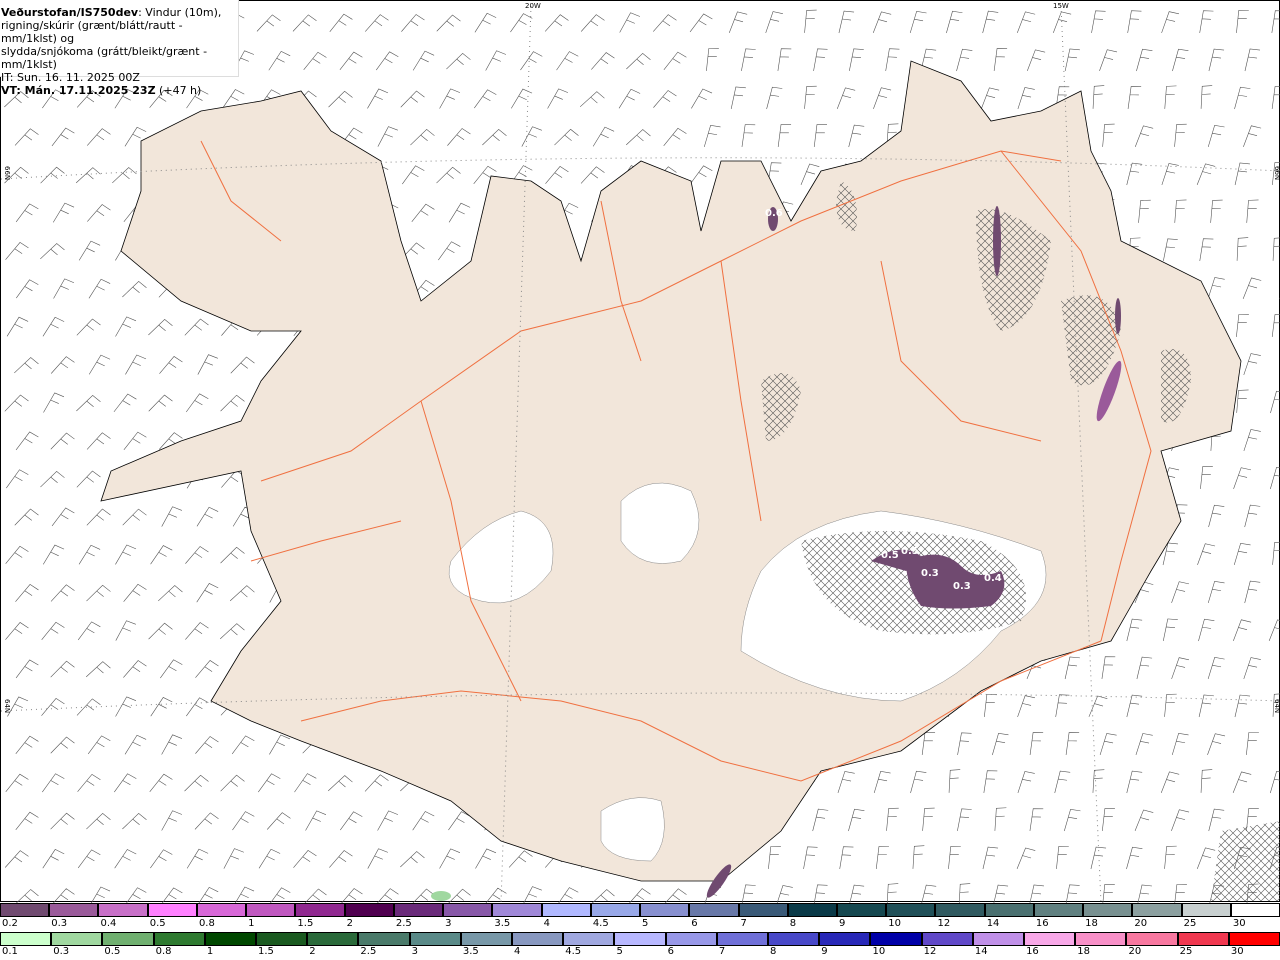 This screenshot has height=960, width=1280. I want to click on legend-label: 1.5, so click(266, 951).